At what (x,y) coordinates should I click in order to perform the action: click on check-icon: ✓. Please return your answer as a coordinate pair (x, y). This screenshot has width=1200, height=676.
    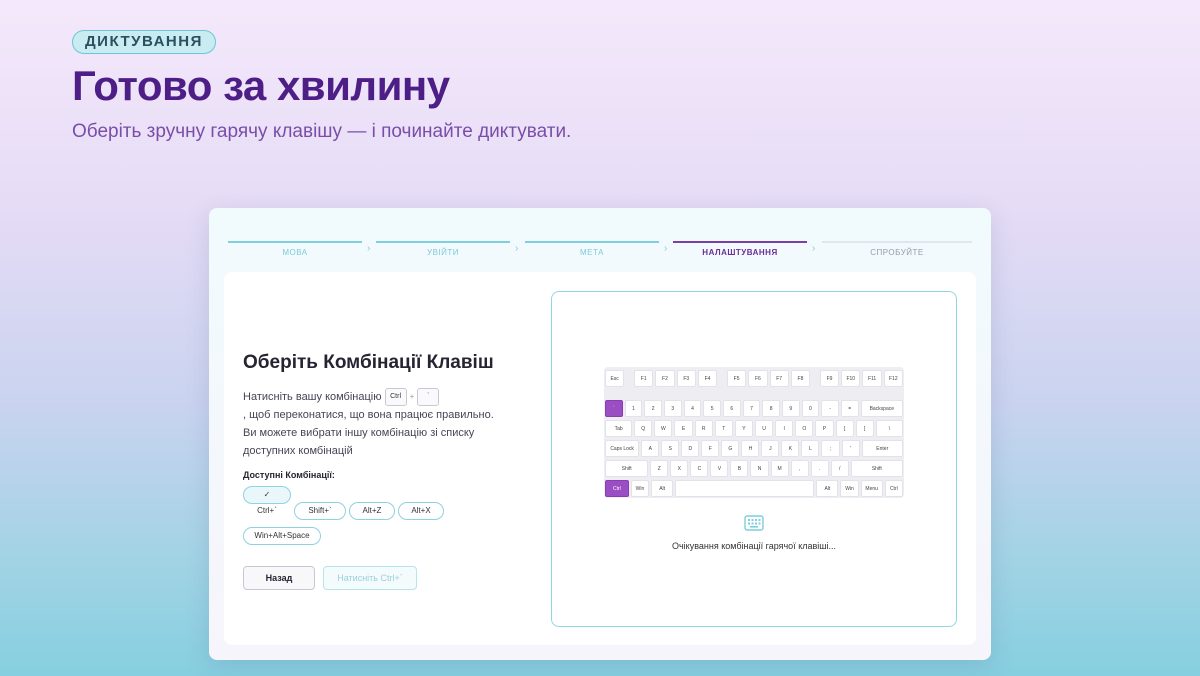
    Looking at the image, I should click on (267, 495).